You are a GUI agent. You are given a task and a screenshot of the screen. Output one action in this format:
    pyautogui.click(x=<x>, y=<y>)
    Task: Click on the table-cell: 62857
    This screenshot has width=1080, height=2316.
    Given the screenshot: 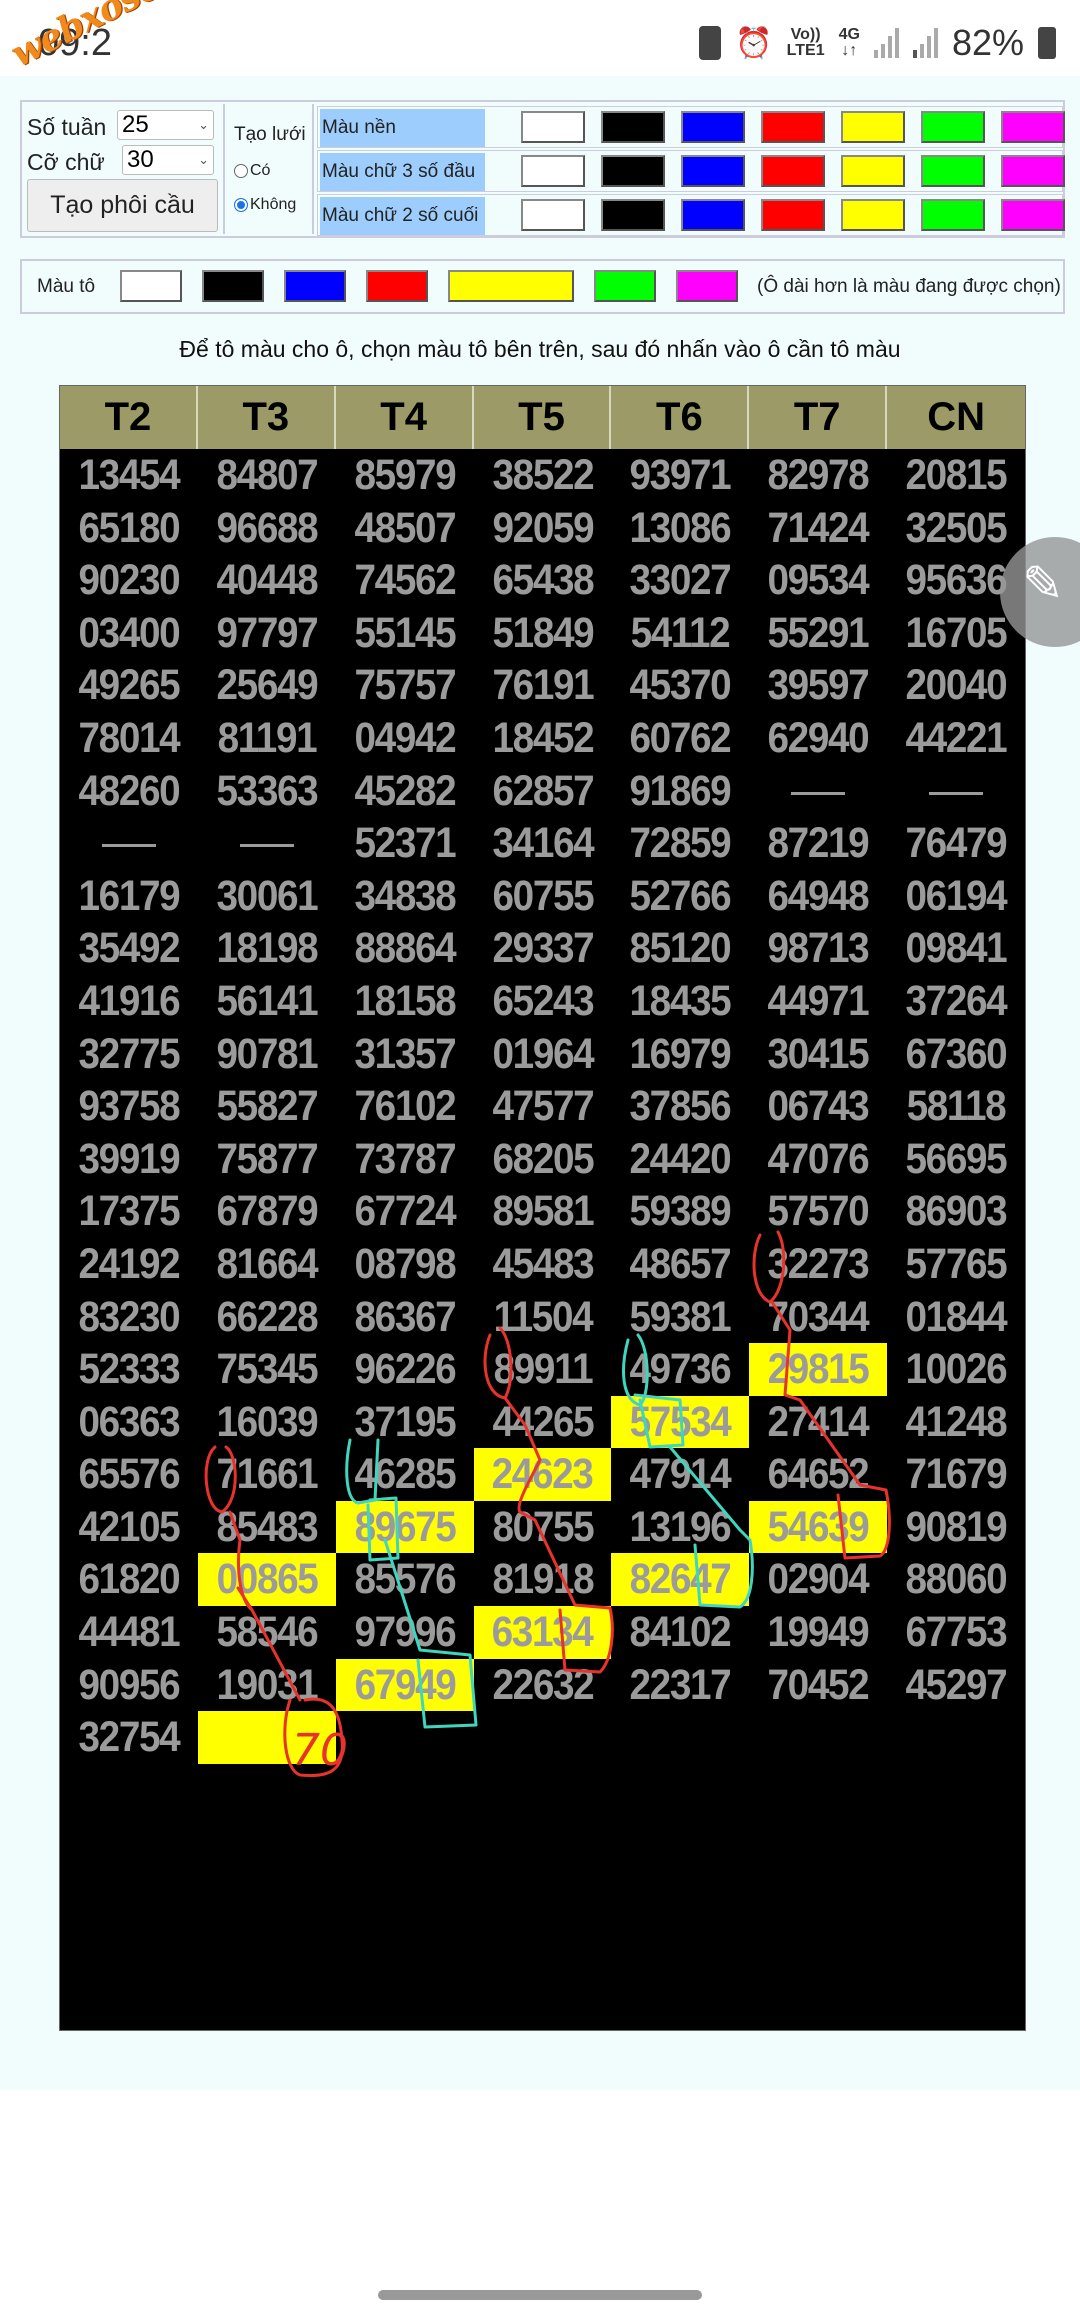 What is the action you would take?
    pyautogui.click(x=542, y=791)
    